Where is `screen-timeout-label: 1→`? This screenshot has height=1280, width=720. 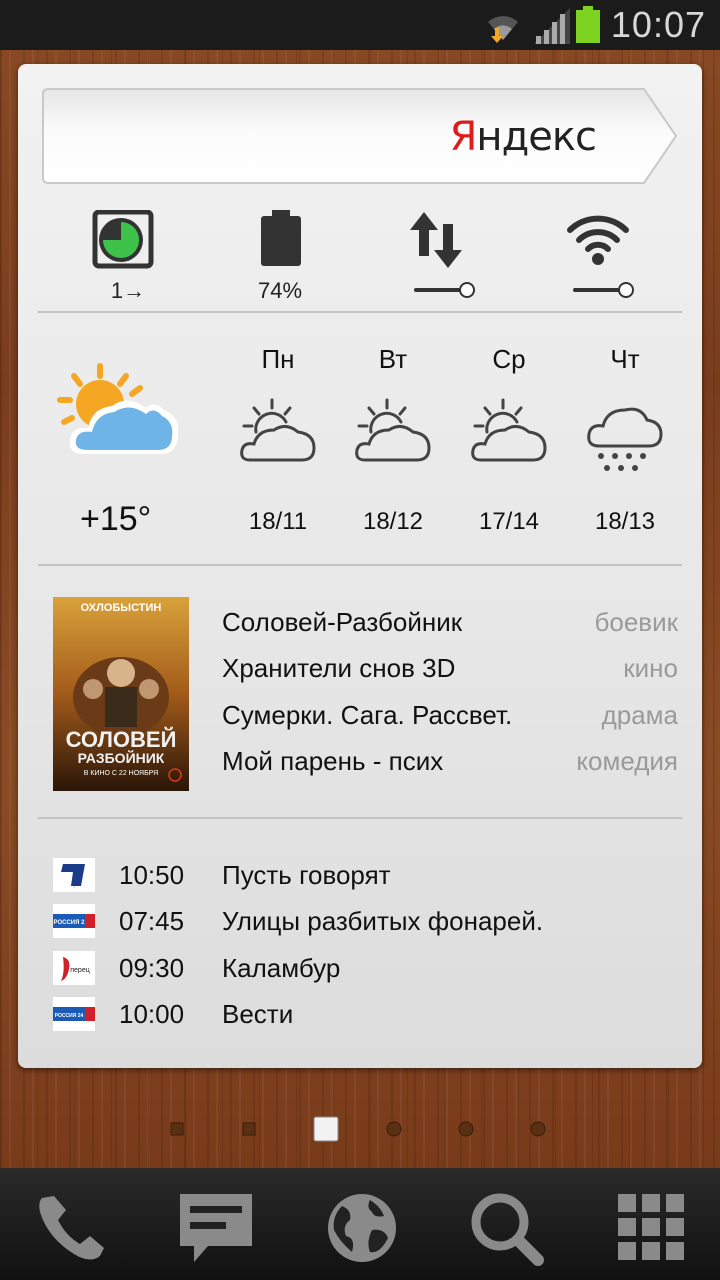
screen-timeout-label: 1→ is located at coordinates (128, 290).